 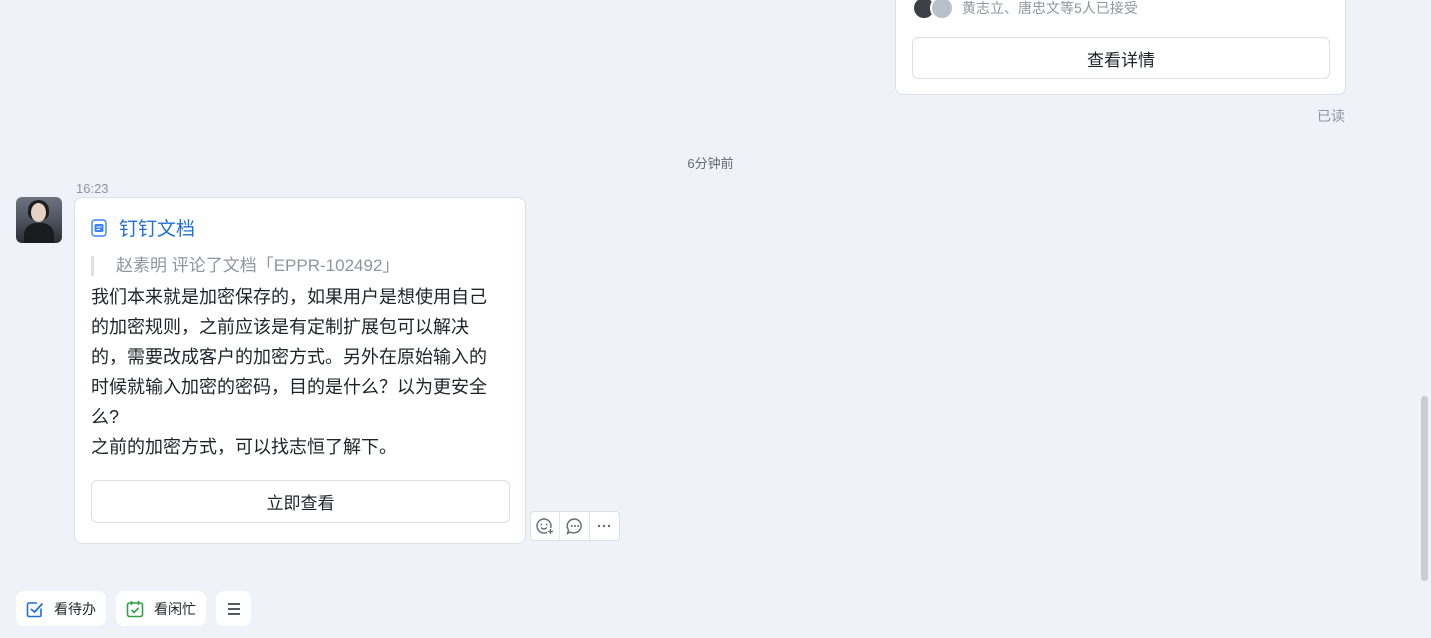 What do you see at coordinates (710, 163) in the screenshot?
I see `time-divider: 6分钟前` at bounding box center [710, 163].